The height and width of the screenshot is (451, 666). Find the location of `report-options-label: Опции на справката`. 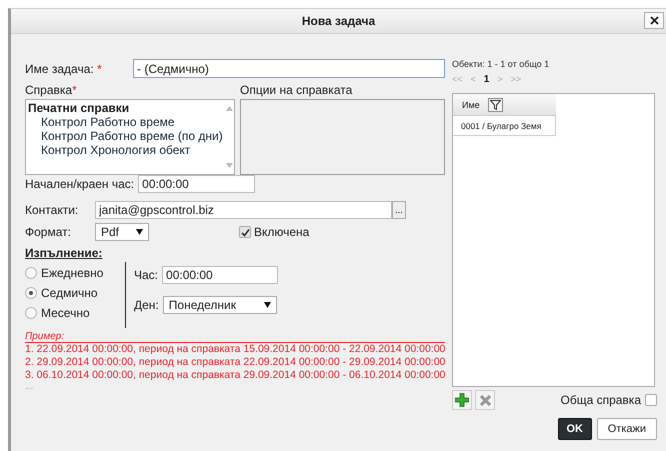

report-options-label: Опции на справката is located at coordinates (296, 90).